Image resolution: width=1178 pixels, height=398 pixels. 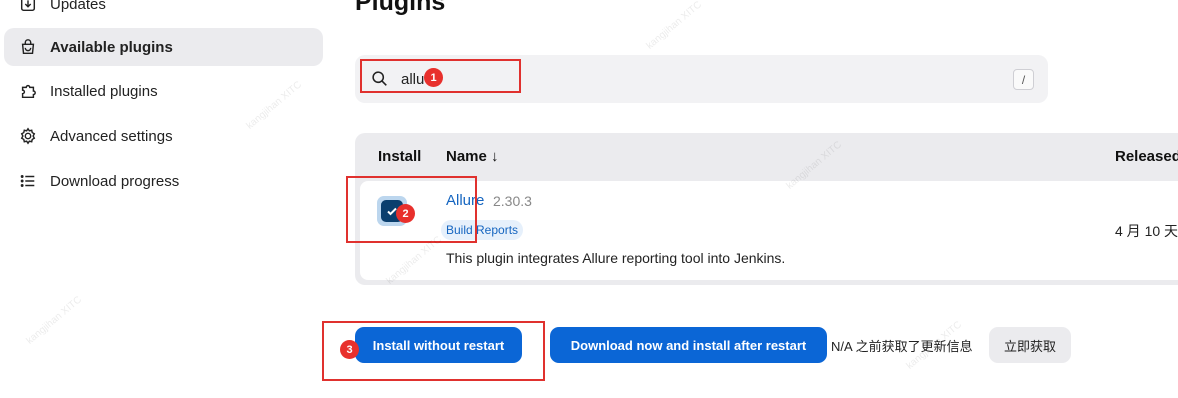 I want to click on sidebar-item-download-progress: Download progress, so click(x=163, y=181).